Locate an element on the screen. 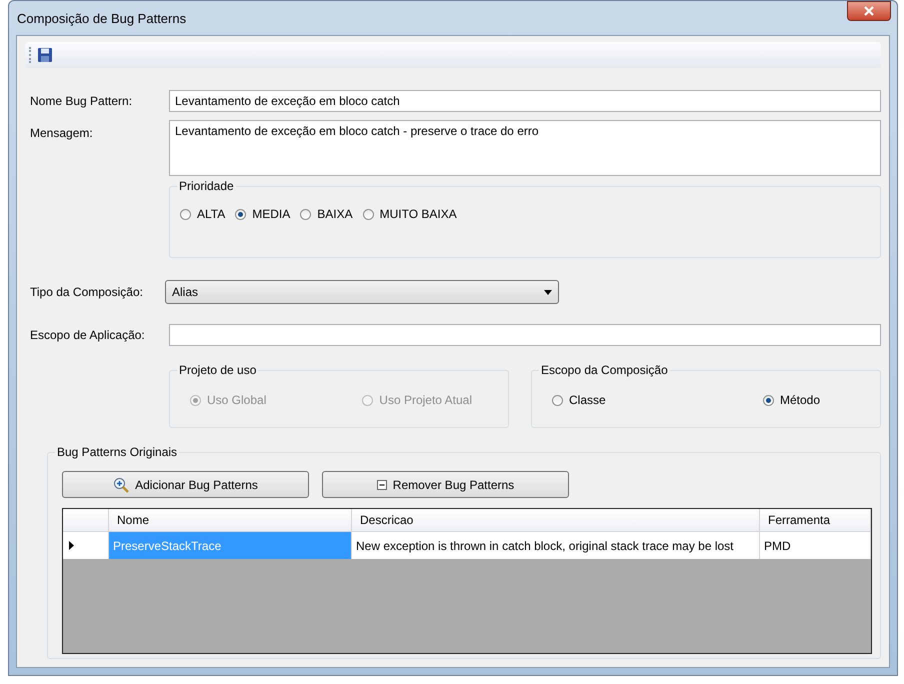 Image resolution: width=904 pixels, height=684 pixels. group-title: Bug Patterns Originais is located at coordinates (117, 452).